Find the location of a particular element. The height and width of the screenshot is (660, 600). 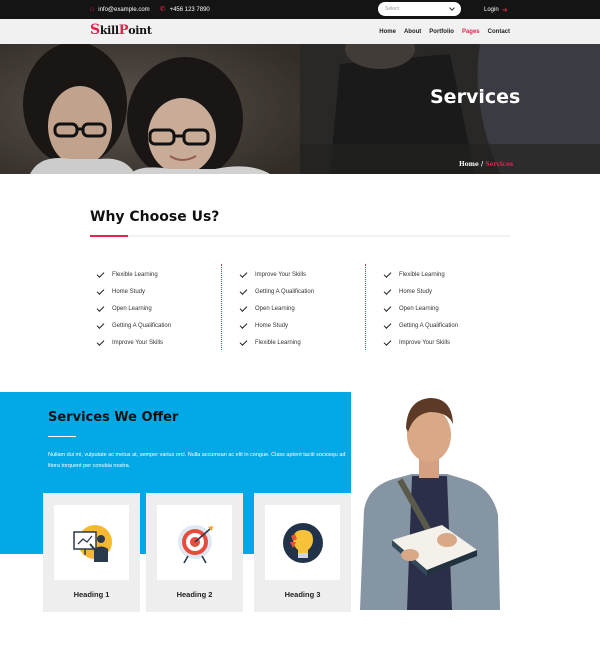

phone-icon: ✆ is located at coordinates (162, 9).